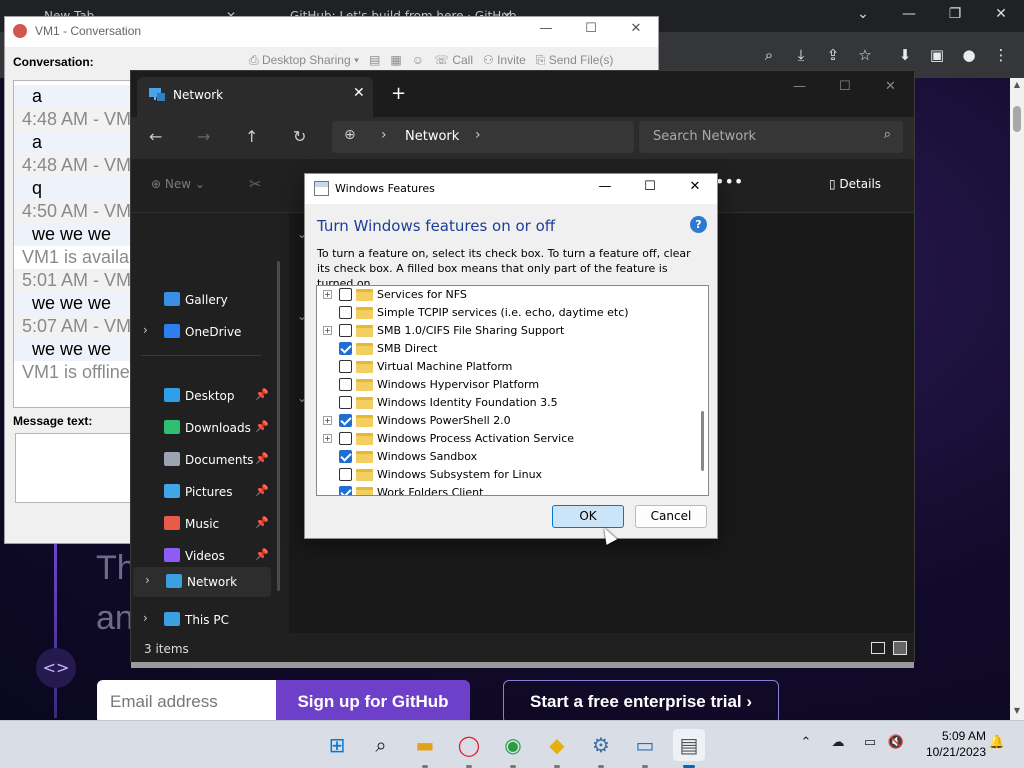 The image size is (1024, 768). What do you see at coordinates (507, 489) in the screenshot?
I see `feature-item: Work Folders Client` at bounding box center [507, 489].